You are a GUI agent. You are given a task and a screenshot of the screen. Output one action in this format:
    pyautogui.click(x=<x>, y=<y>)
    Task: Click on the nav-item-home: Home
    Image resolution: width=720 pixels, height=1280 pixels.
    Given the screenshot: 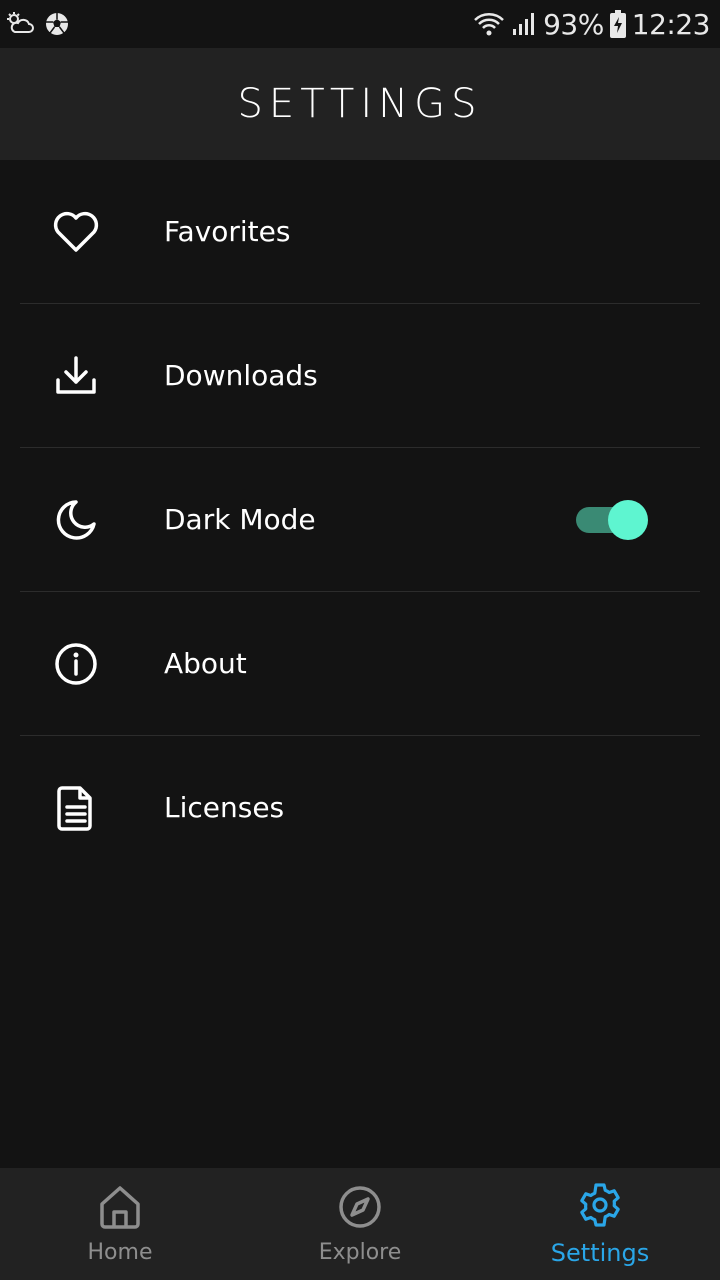 What is the action you would take?
    pyautogui.click(x=120, y=1224)
    